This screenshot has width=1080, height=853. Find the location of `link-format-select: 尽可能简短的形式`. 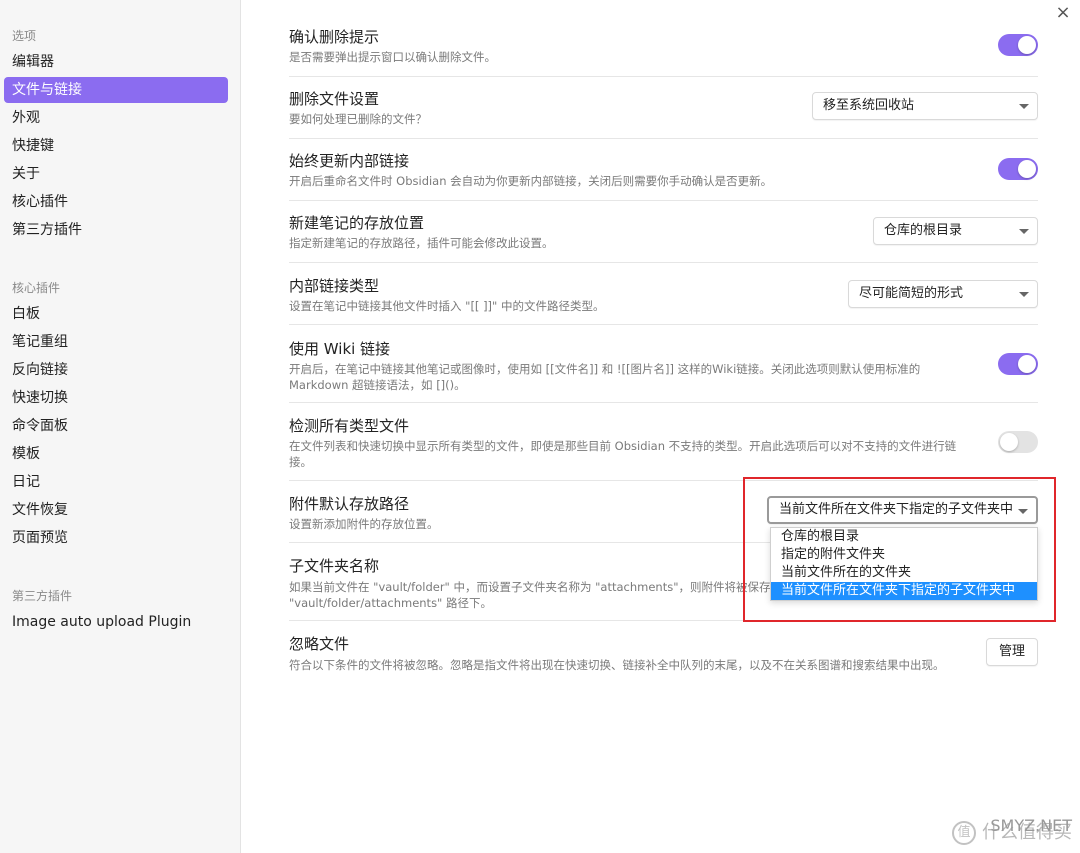

link-format-select: 尽可能简短的形式 is located at coordinates (943, 294).